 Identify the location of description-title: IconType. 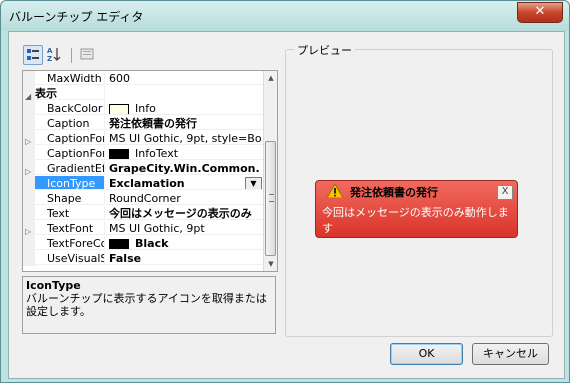
(53, 285).